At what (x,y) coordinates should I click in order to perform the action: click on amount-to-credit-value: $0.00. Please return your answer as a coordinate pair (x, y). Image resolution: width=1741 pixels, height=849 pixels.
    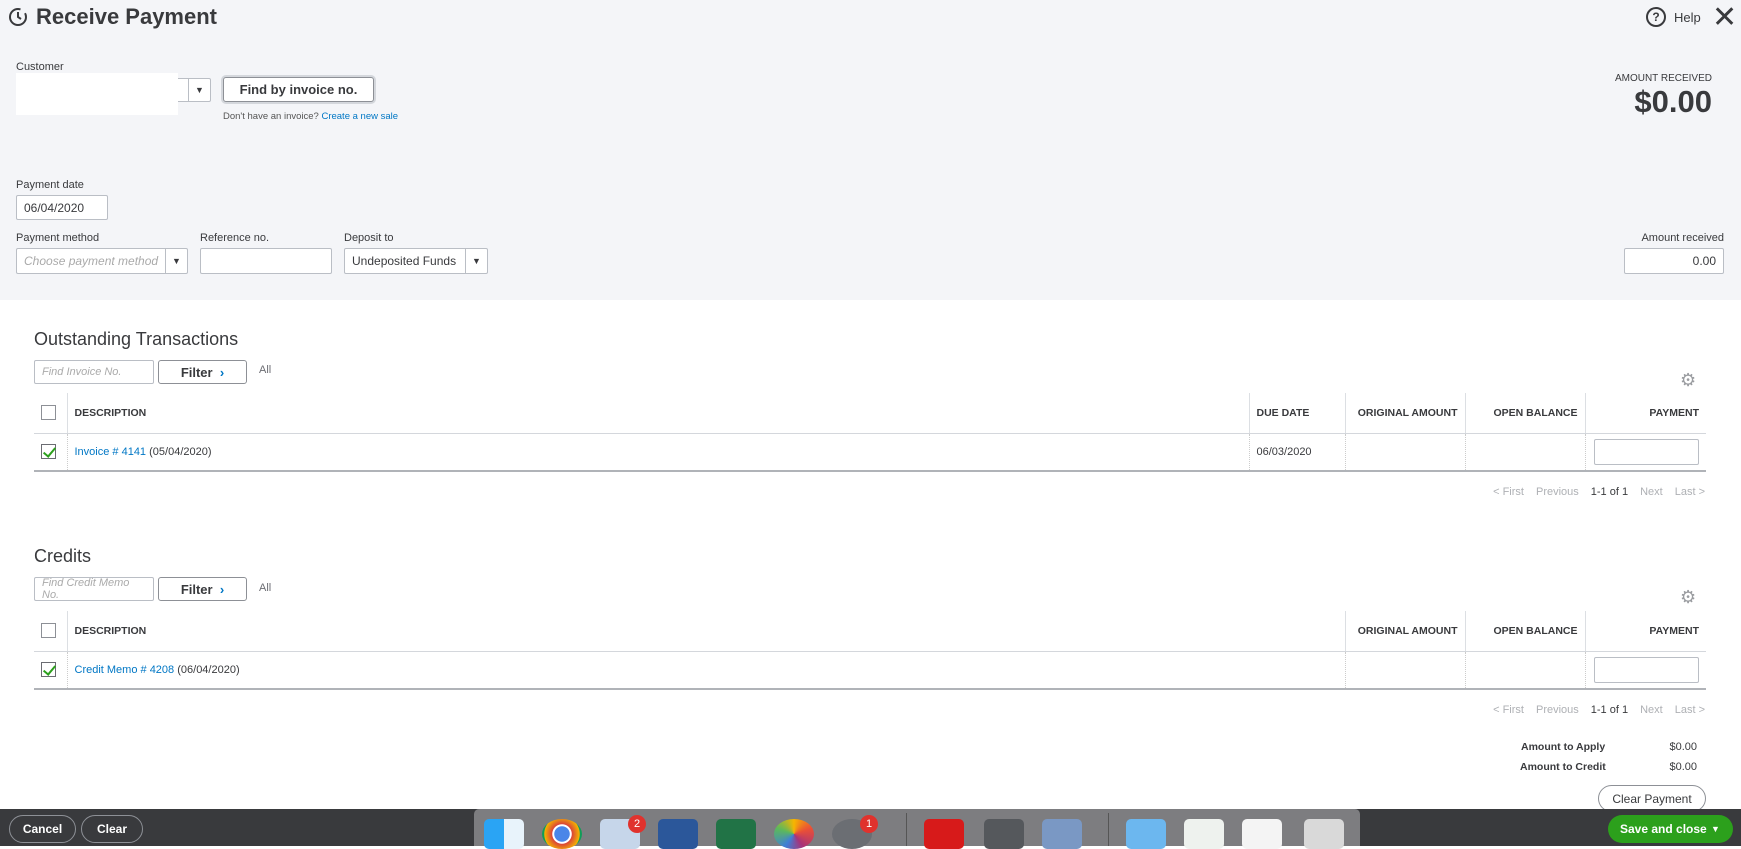
    Looking at the image, I should click on (1683, 767).